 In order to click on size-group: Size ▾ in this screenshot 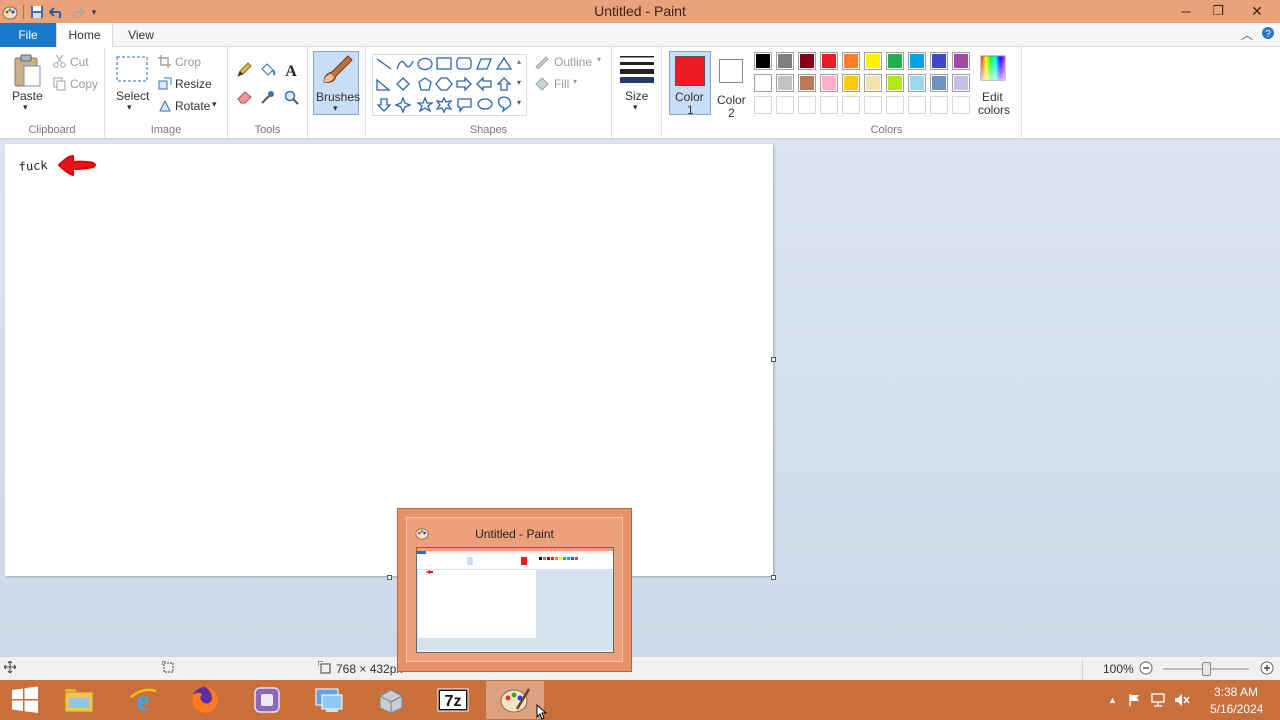, I will do `click(637, 93)`.